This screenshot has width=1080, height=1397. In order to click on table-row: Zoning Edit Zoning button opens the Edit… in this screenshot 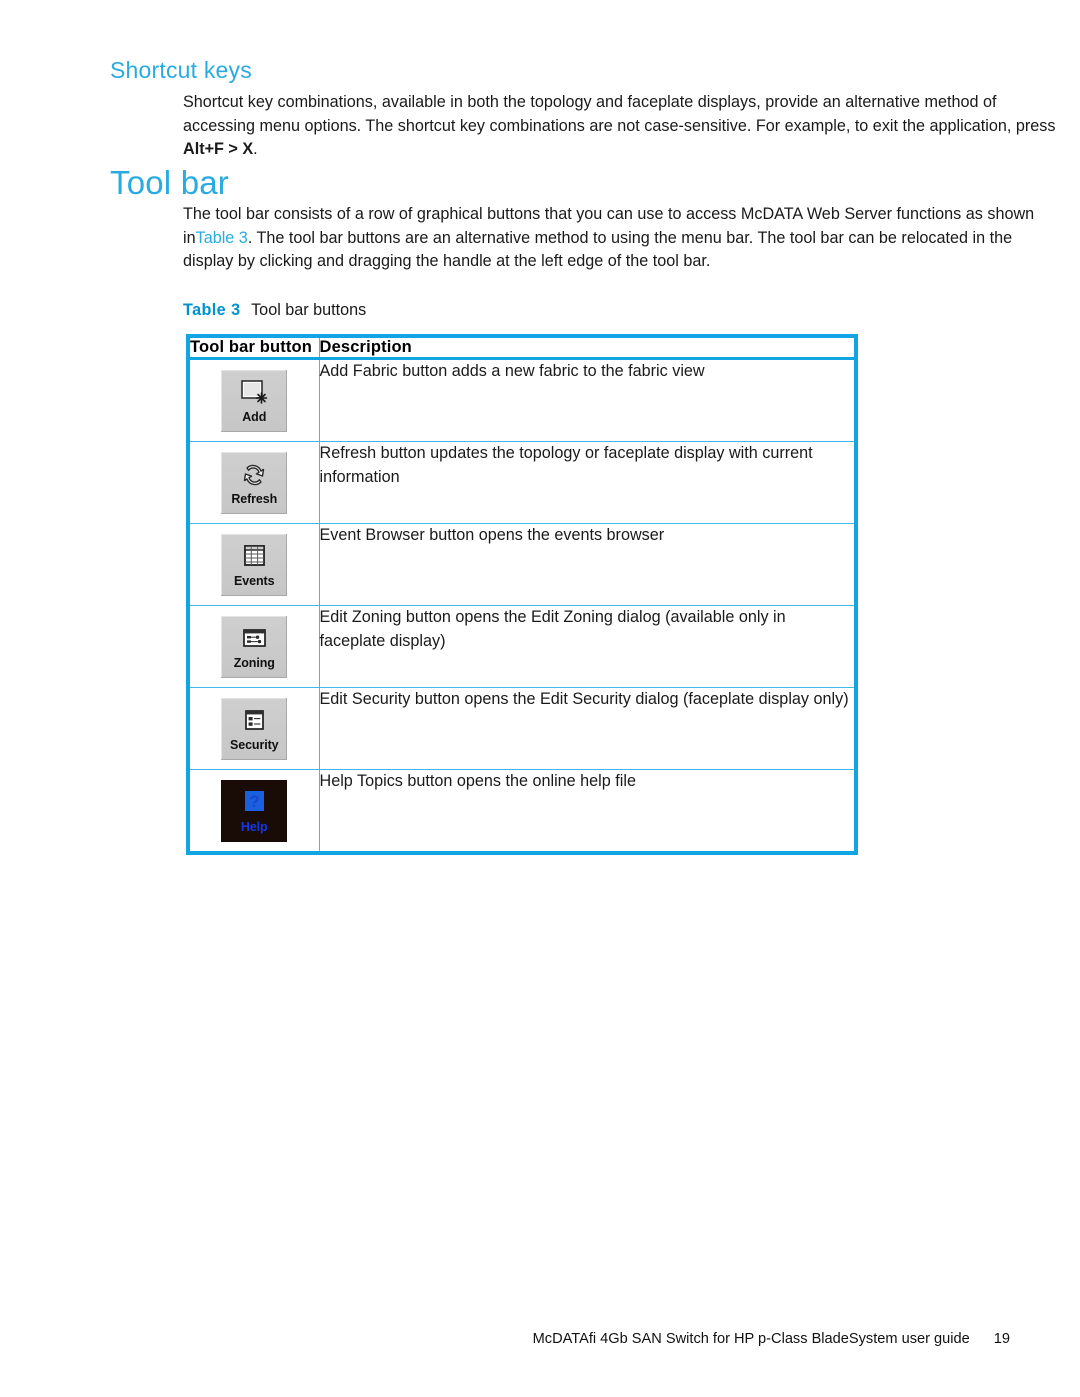, I will do `click(522, 646)`.